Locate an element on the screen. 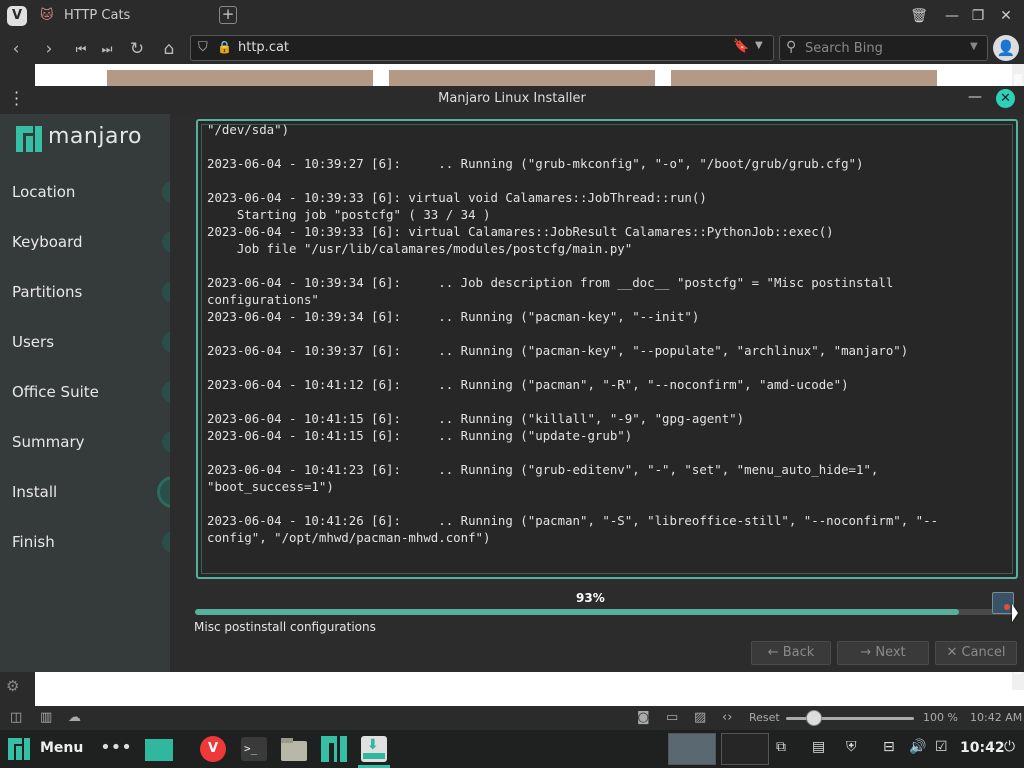 Image resolution: width=1024 pixels, height=768 pixels. x-icon: ✕ is located at coordinates (954, 652).